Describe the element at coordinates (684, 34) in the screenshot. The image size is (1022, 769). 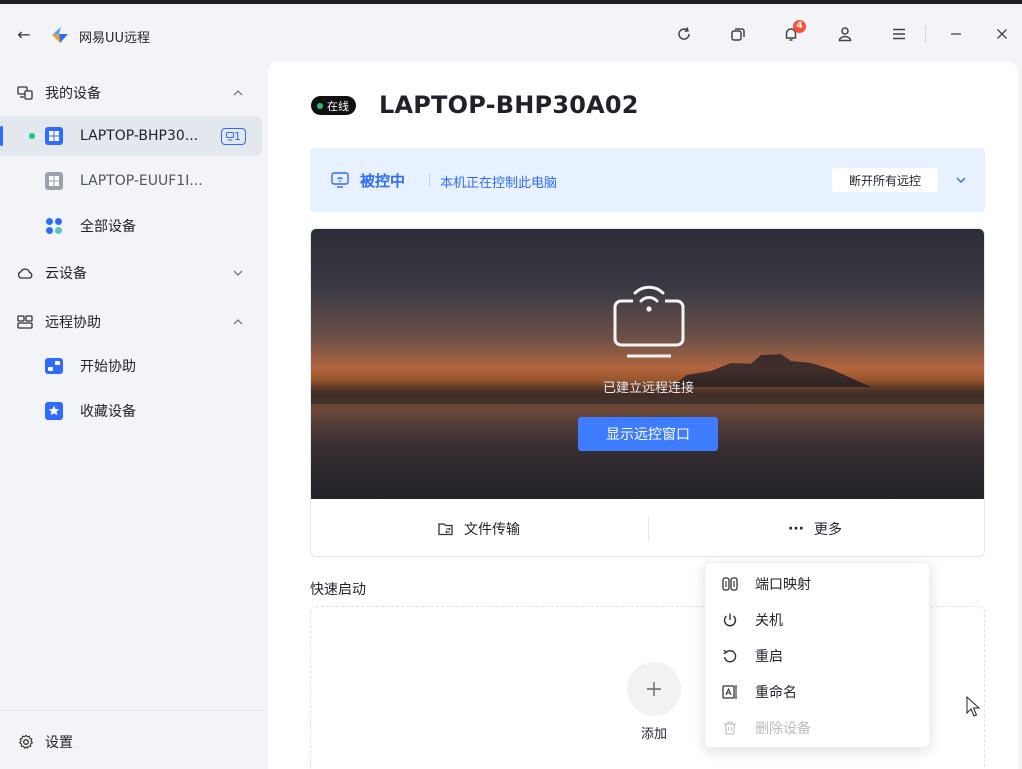
I see `refresh-icon` at that location.